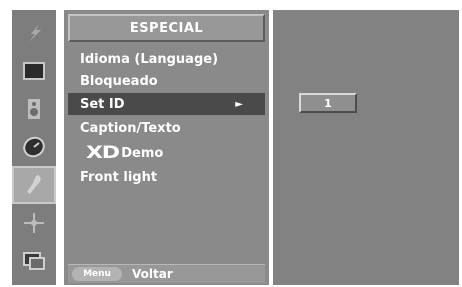 The image size is (462, 287). I want to click on screen-icon, so click(34, 71).